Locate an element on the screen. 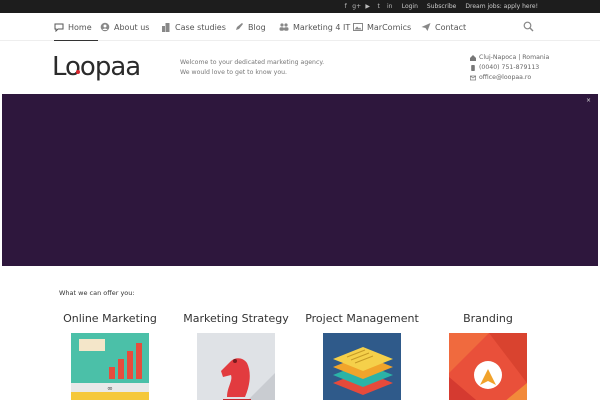 This screenshot has height=400, width=600. nav-item-contact: Contact is located at coordinates (443, 27).